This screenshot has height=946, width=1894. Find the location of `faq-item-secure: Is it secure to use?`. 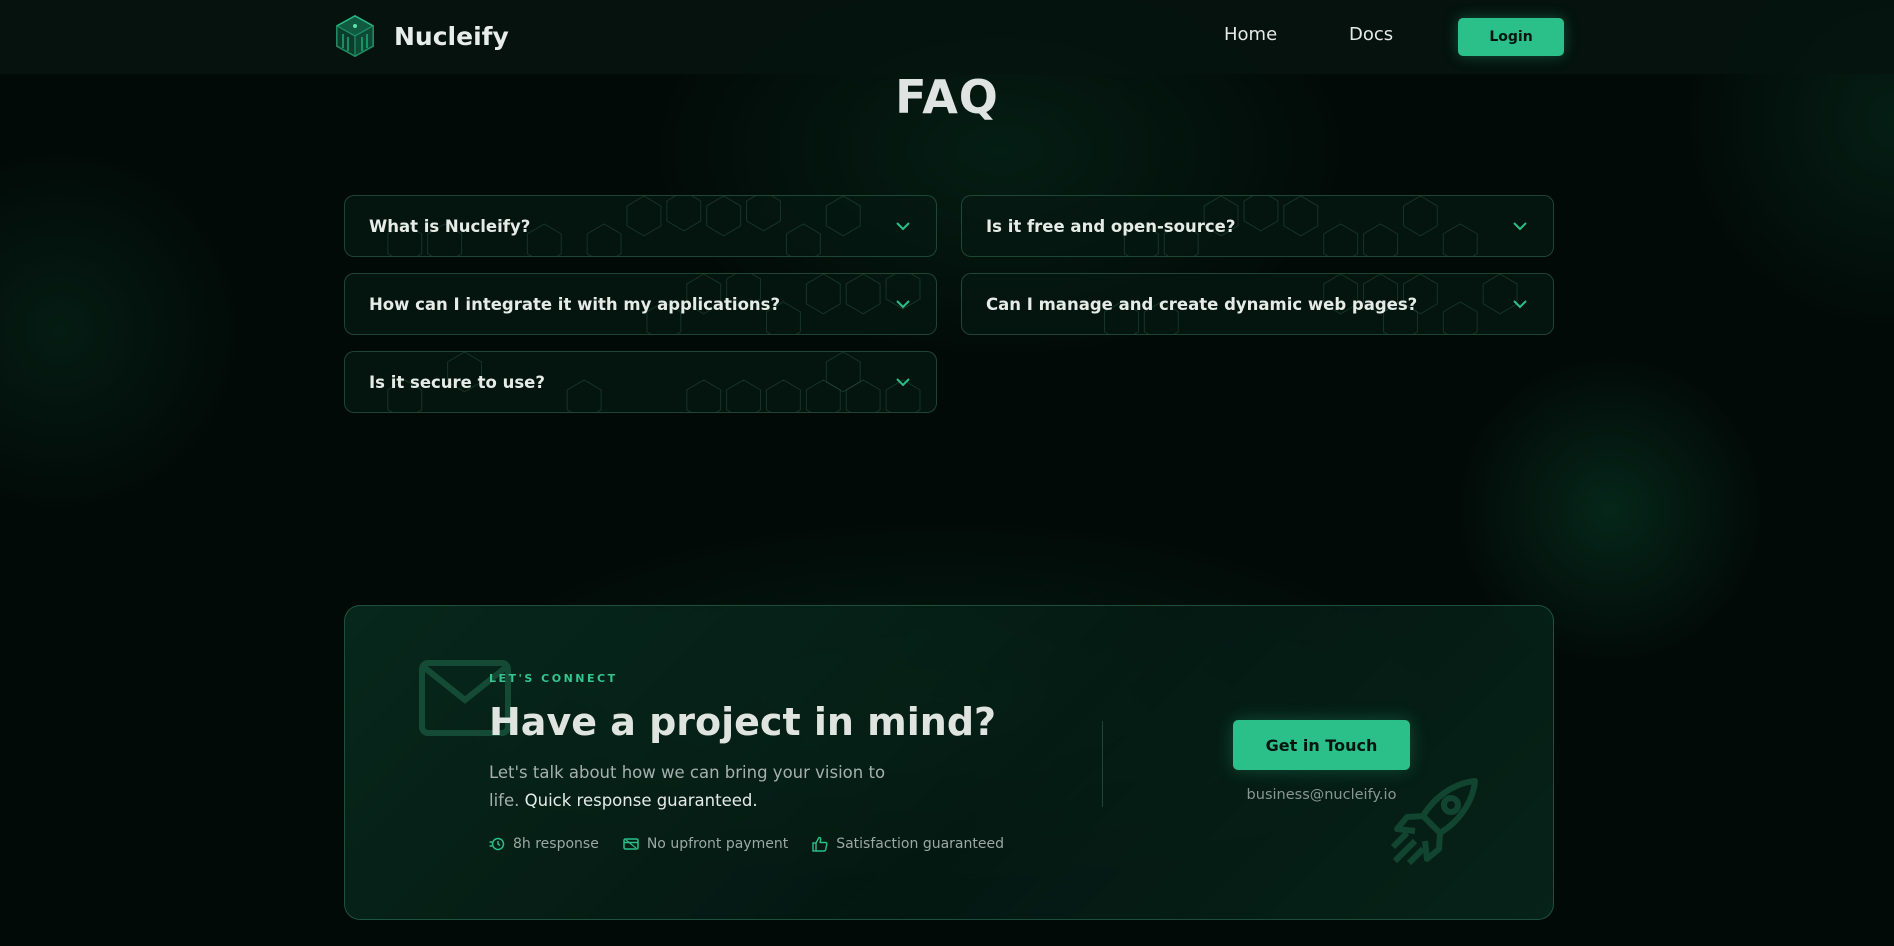

faq-item-secure: Is it secure to use? is located at coordinates (640, 382).